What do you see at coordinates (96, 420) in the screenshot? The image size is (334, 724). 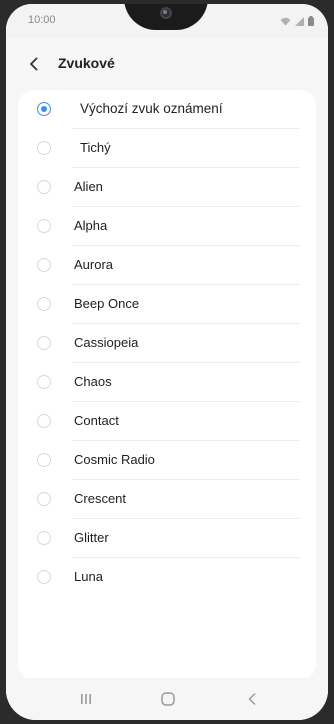 I see `list-item-label: Contact` at bounding box center [96, 420].